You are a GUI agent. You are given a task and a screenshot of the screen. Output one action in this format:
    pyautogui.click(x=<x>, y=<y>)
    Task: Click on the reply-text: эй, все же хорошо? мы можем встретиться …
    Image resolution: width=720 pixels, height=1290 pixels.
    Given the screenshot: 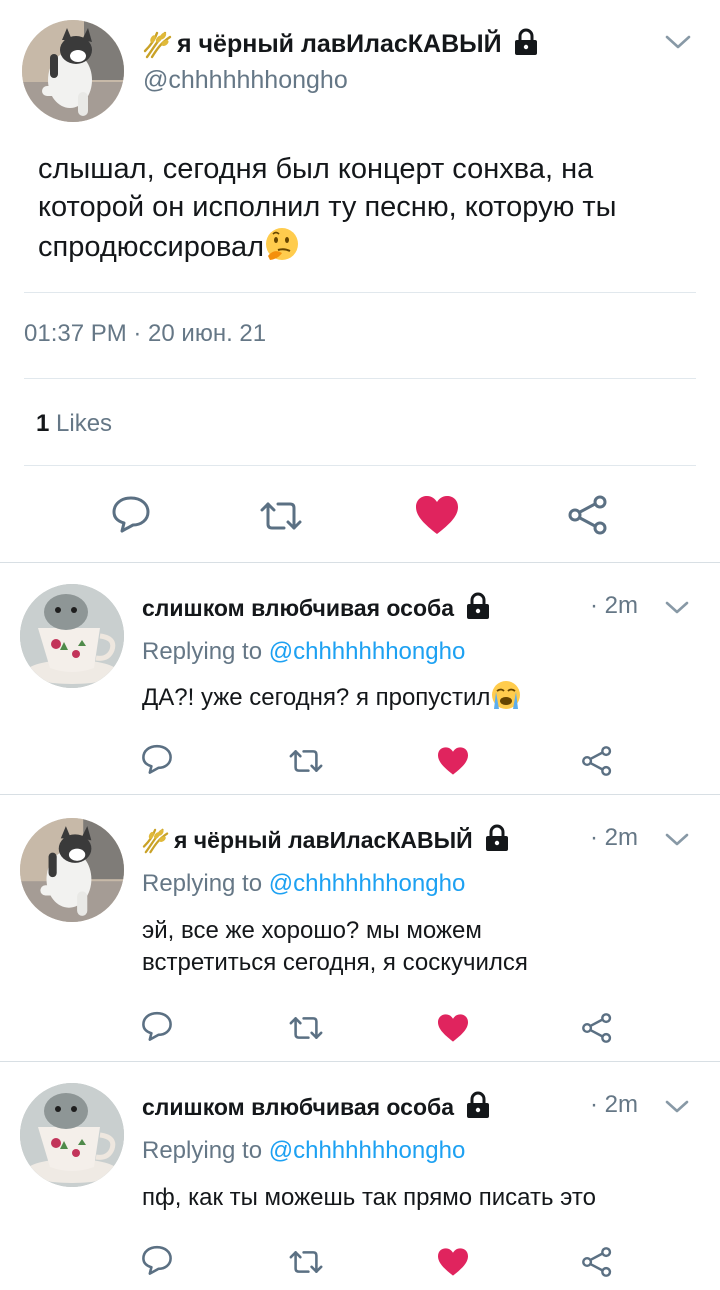 What is the action you would take?
    pyautogui.click(x=335, y=946)
    